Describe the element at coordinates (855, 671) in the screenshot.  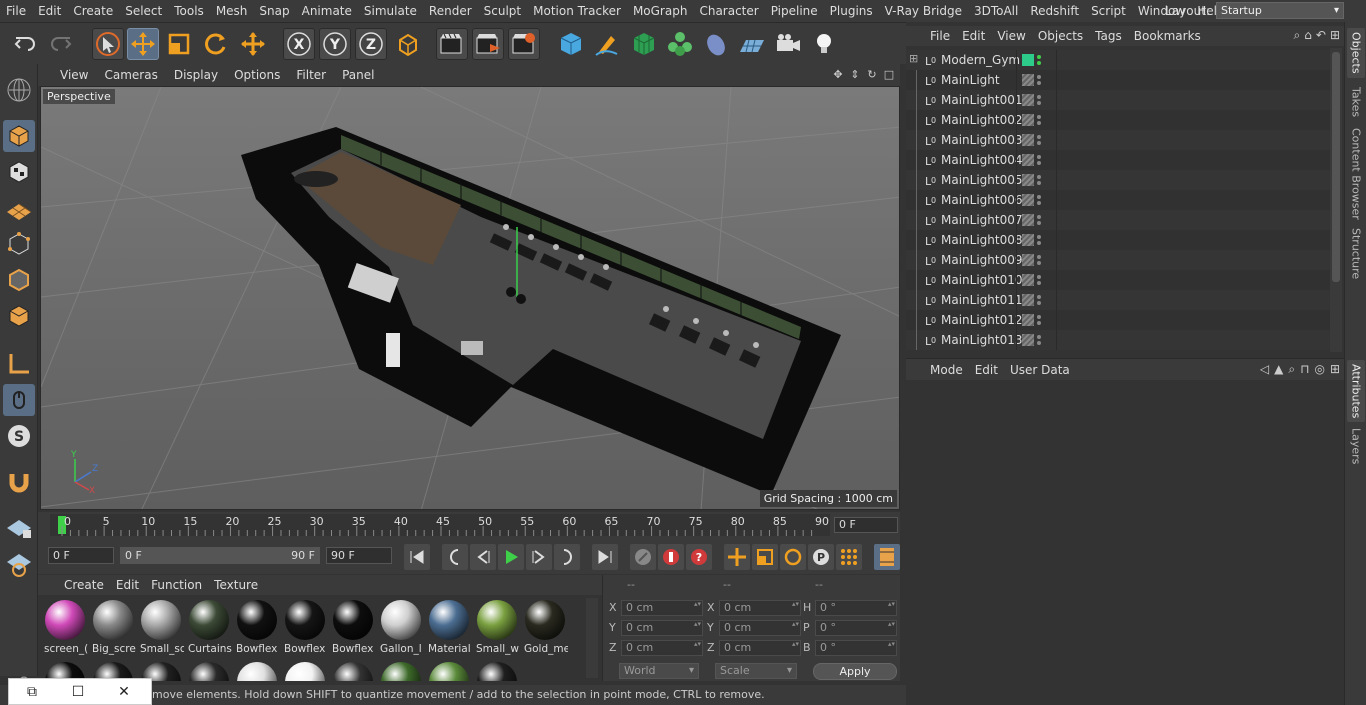
I see `apply-button: Apply` at that location.